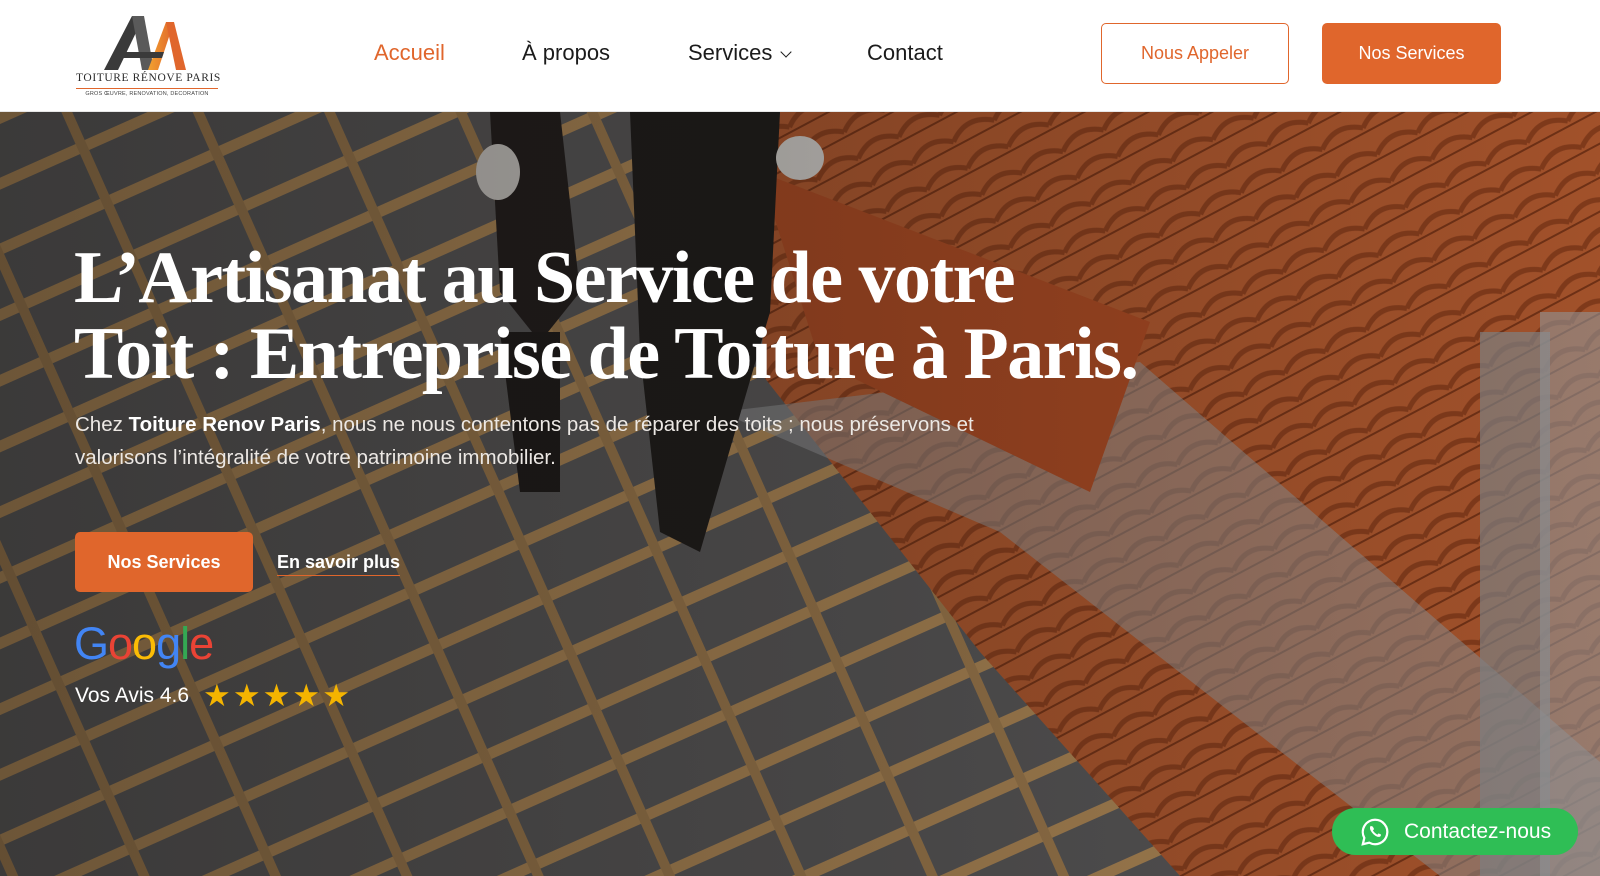 The width and height of the screenshot is (1600, 876). Describe the element at coordinates (606, 354) in the screenshot. I see `hero-title-line-2: Toit : Entreprise de Toiture à Paris.` at that location.